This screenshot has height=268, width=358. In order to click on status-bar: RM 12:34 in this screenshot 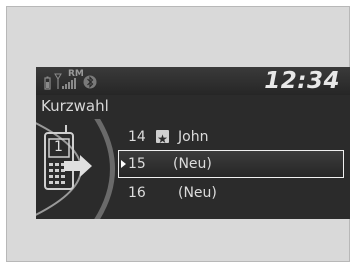, I will do `click(193, 81)`.